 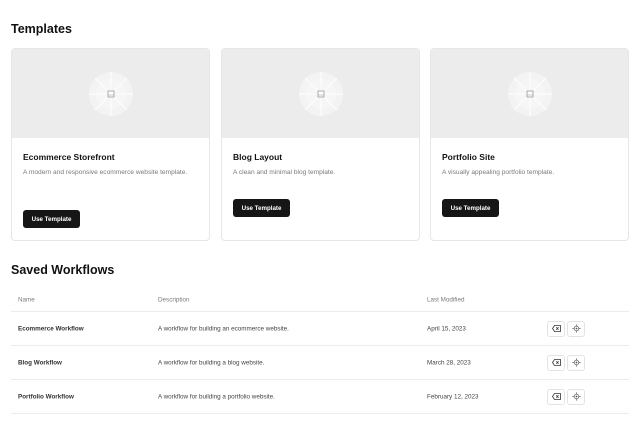 I want to click on column-header-name: Name, so click(x=26, y=299).